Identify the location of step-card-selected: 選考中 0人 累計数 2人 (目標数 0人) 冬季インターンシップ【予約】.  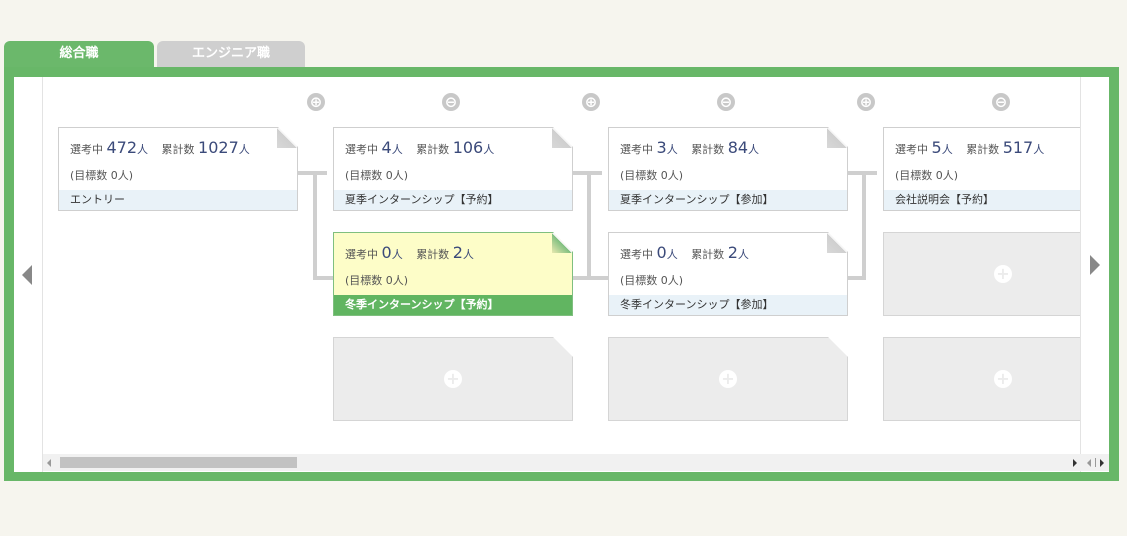
(453, 274).